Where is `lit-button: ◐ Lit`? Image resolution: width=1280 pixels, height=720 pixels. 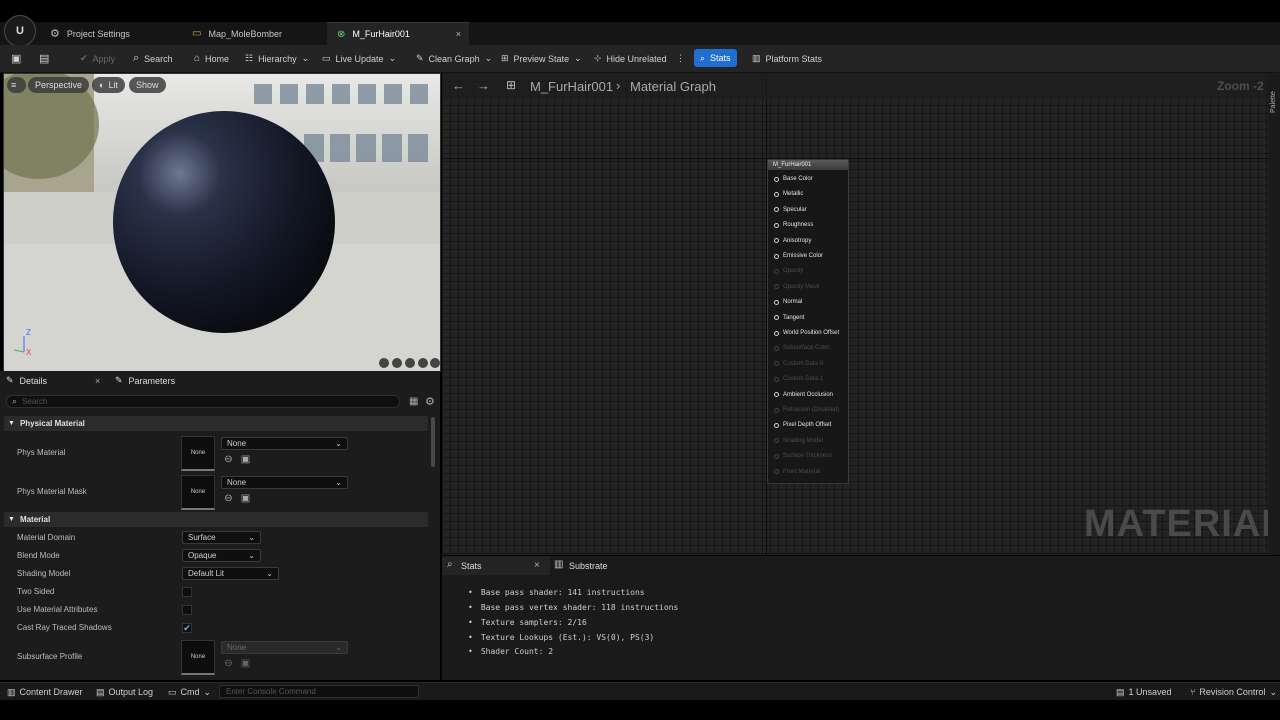
lit-button: ◐ Lit is located at coordinates (108, 85).